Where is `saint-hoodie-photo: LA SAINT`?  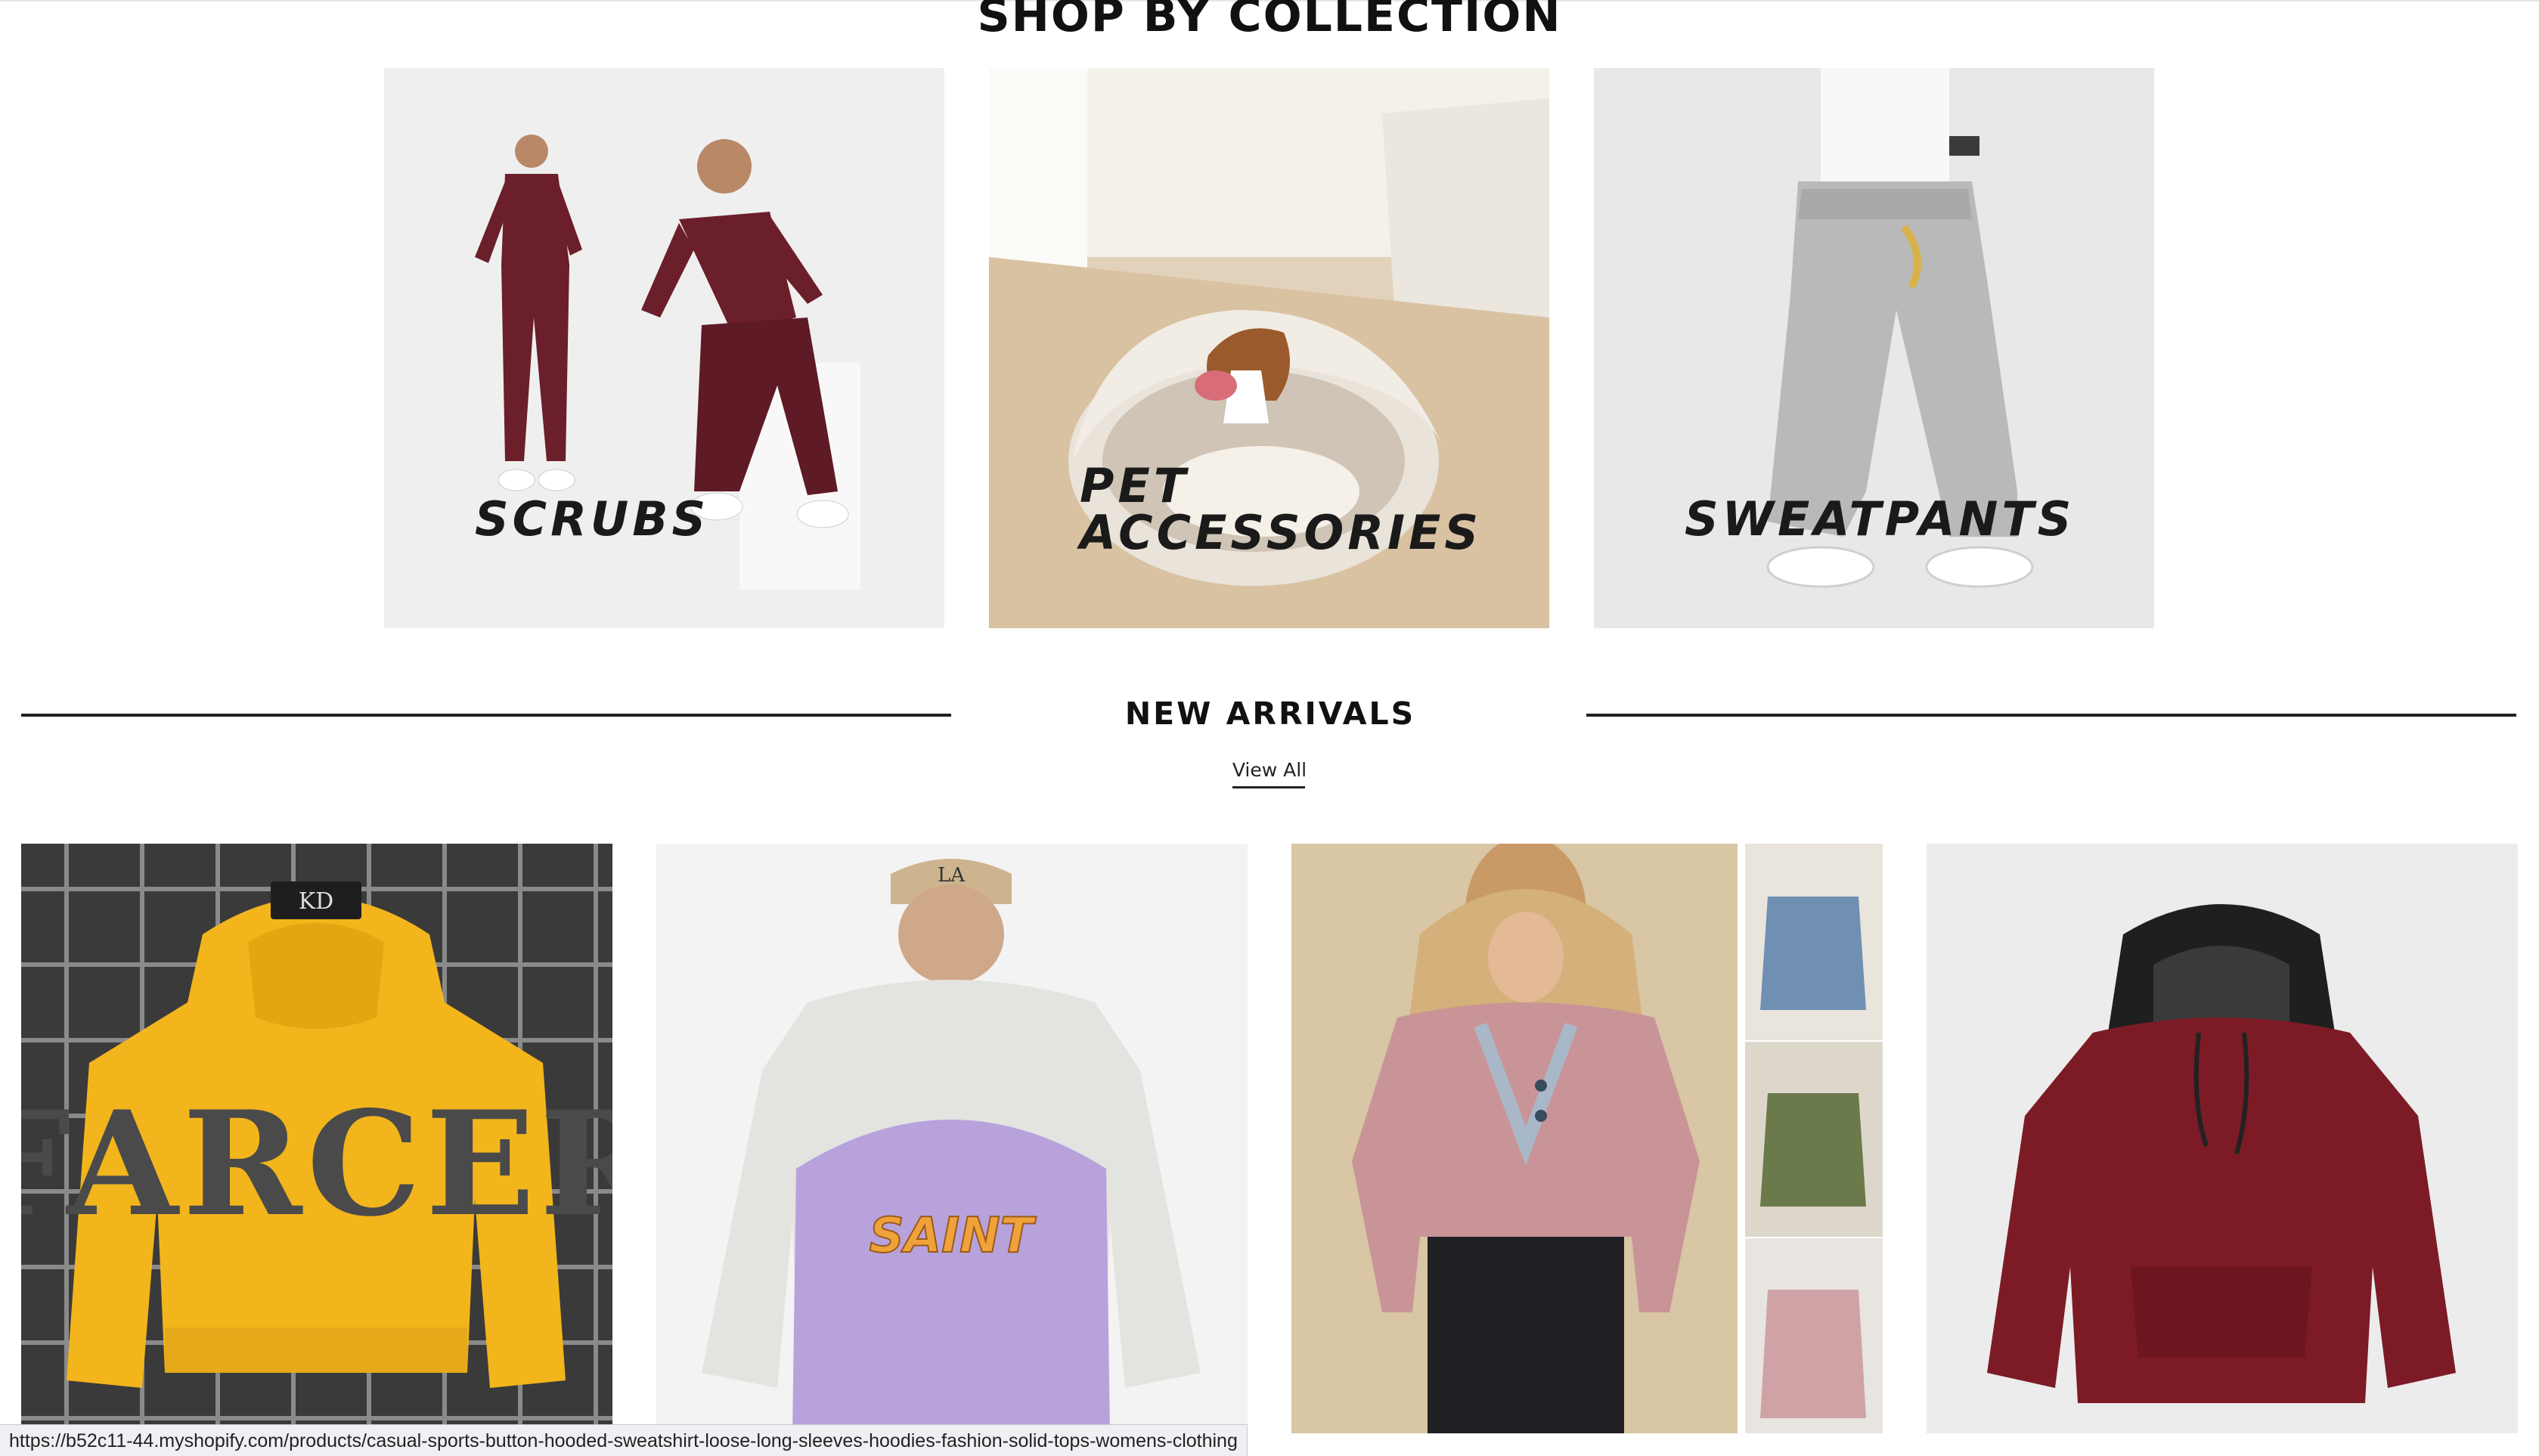 saint-hoodie-photo: LA SAINT is located at coordinates (952, 1138).